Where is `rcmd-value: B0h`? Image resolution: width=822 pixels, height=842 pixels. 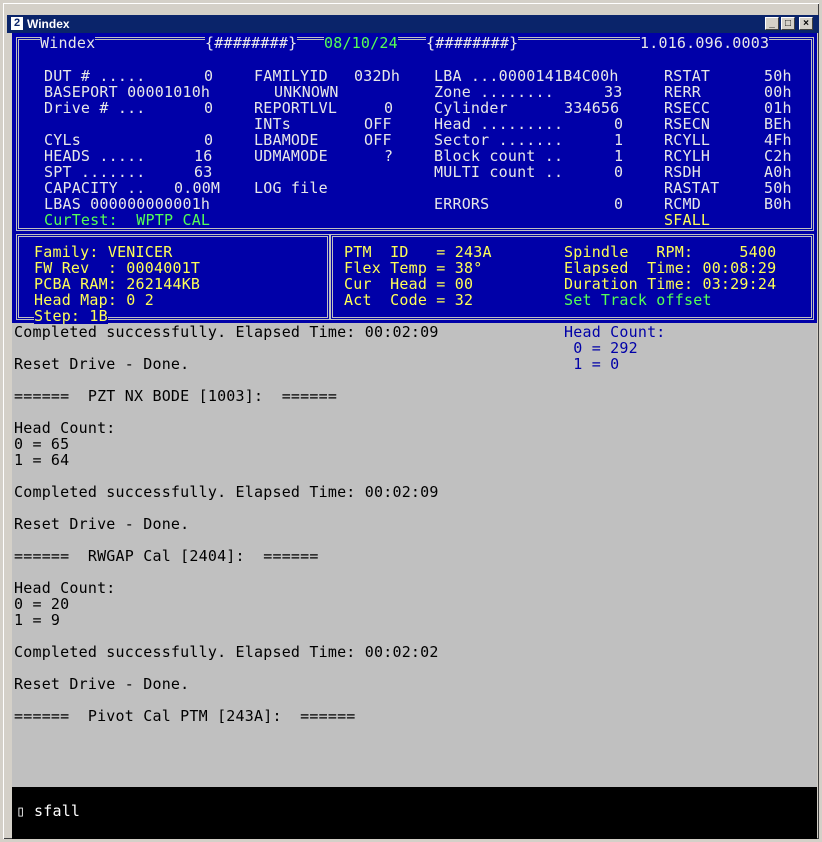
rcmd-value: B0h is located at coordinates (778, 204).